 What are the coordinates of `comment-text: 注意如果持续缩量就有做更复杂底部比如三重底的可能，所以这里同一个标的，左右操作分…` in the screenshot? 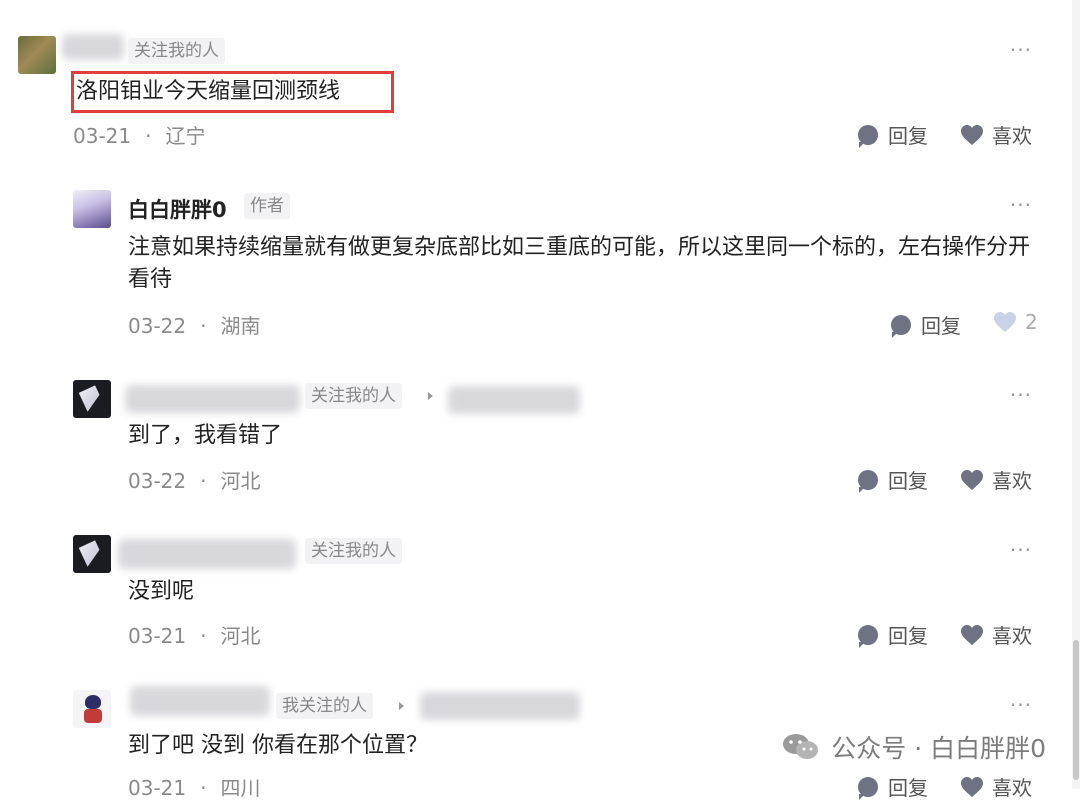 It's located at (579, 263).